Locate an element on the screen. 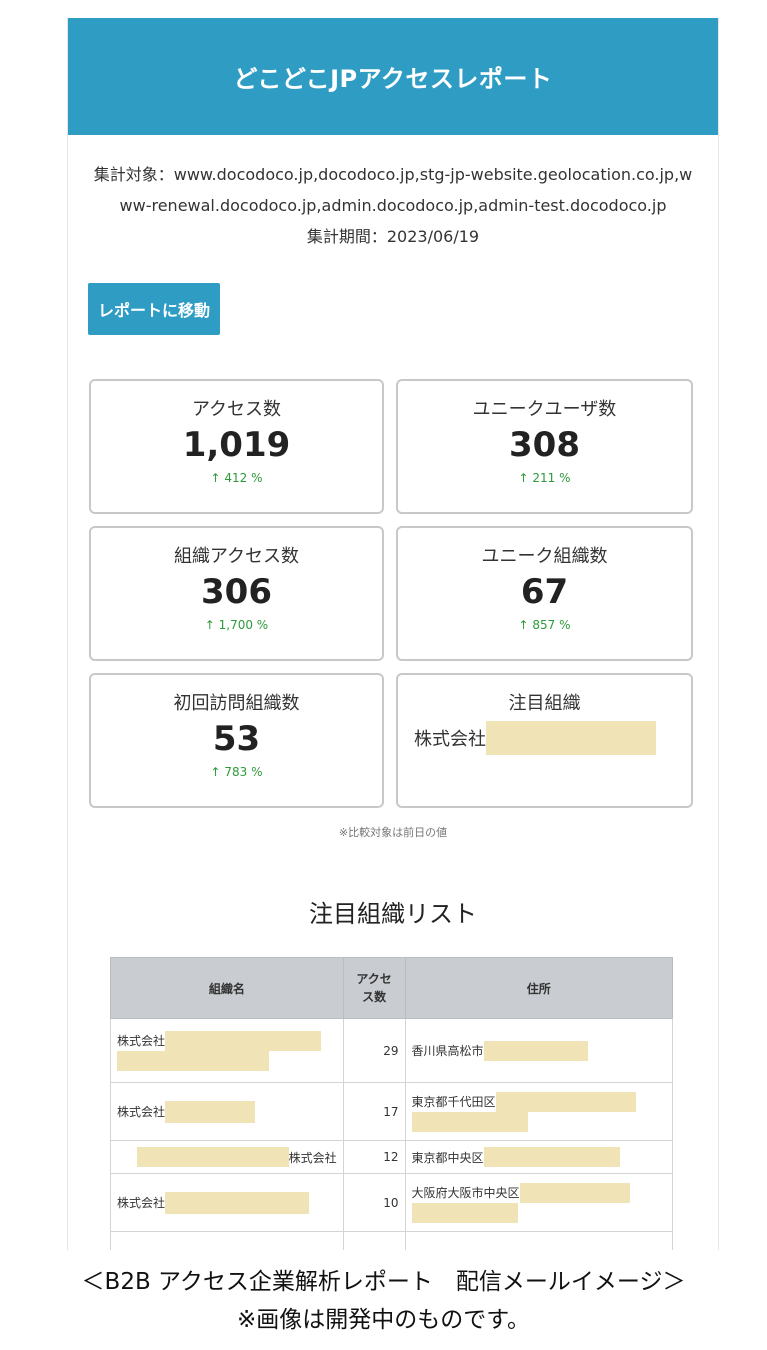 Image resolution: width=767 pixels, height=1350 pixels. stat-value: 67 is located at coordinates (544, 592).